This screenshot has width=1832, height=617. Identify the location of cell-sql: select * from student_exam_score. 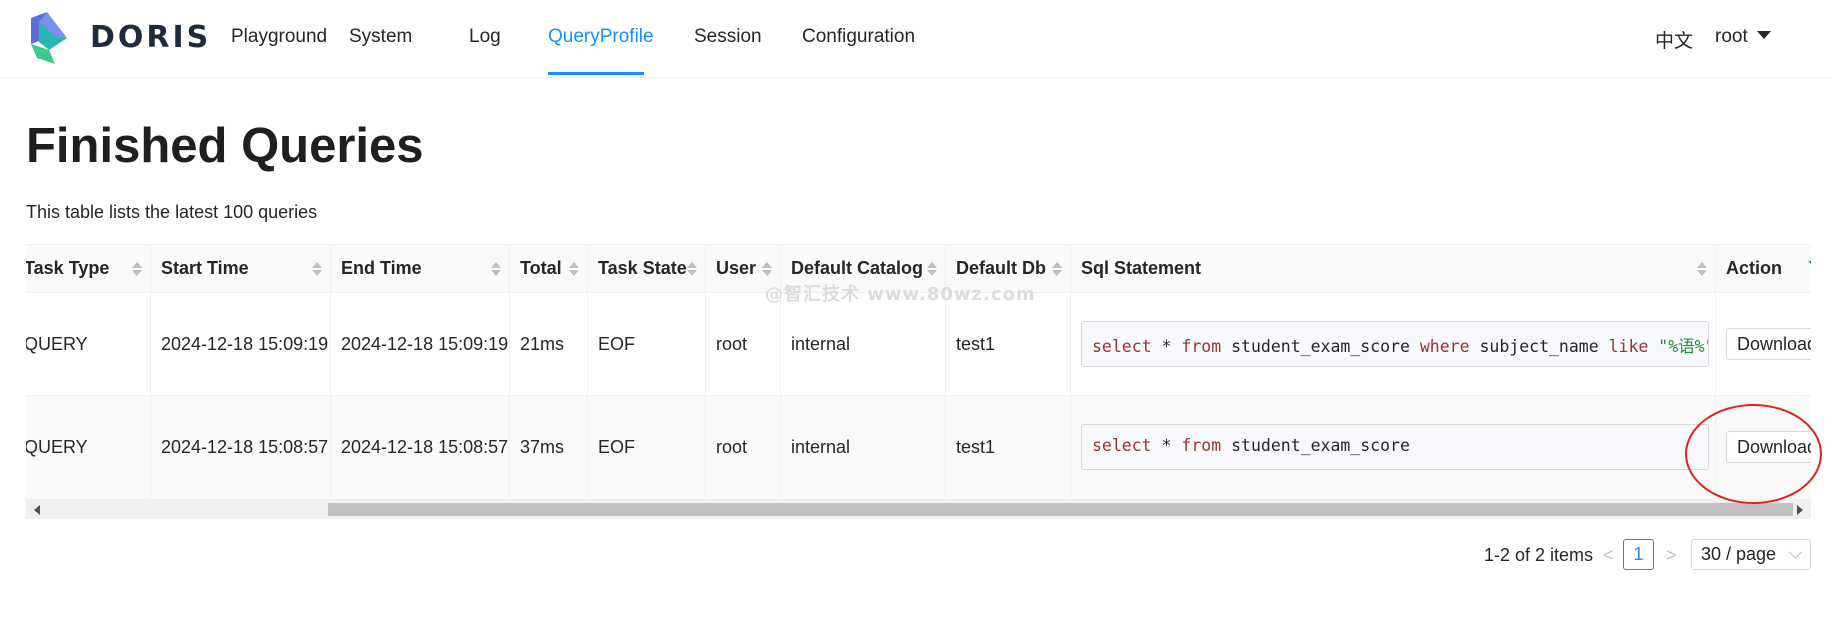
(1393, 447).